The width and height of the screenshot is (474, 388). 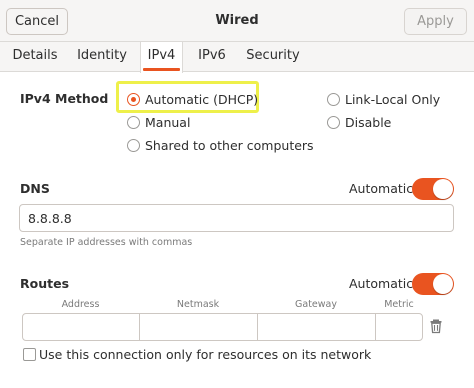 What do you see at coordinates (29, 354) in the screenshot?
I see `checkbox` at bounding box center [29, 354].